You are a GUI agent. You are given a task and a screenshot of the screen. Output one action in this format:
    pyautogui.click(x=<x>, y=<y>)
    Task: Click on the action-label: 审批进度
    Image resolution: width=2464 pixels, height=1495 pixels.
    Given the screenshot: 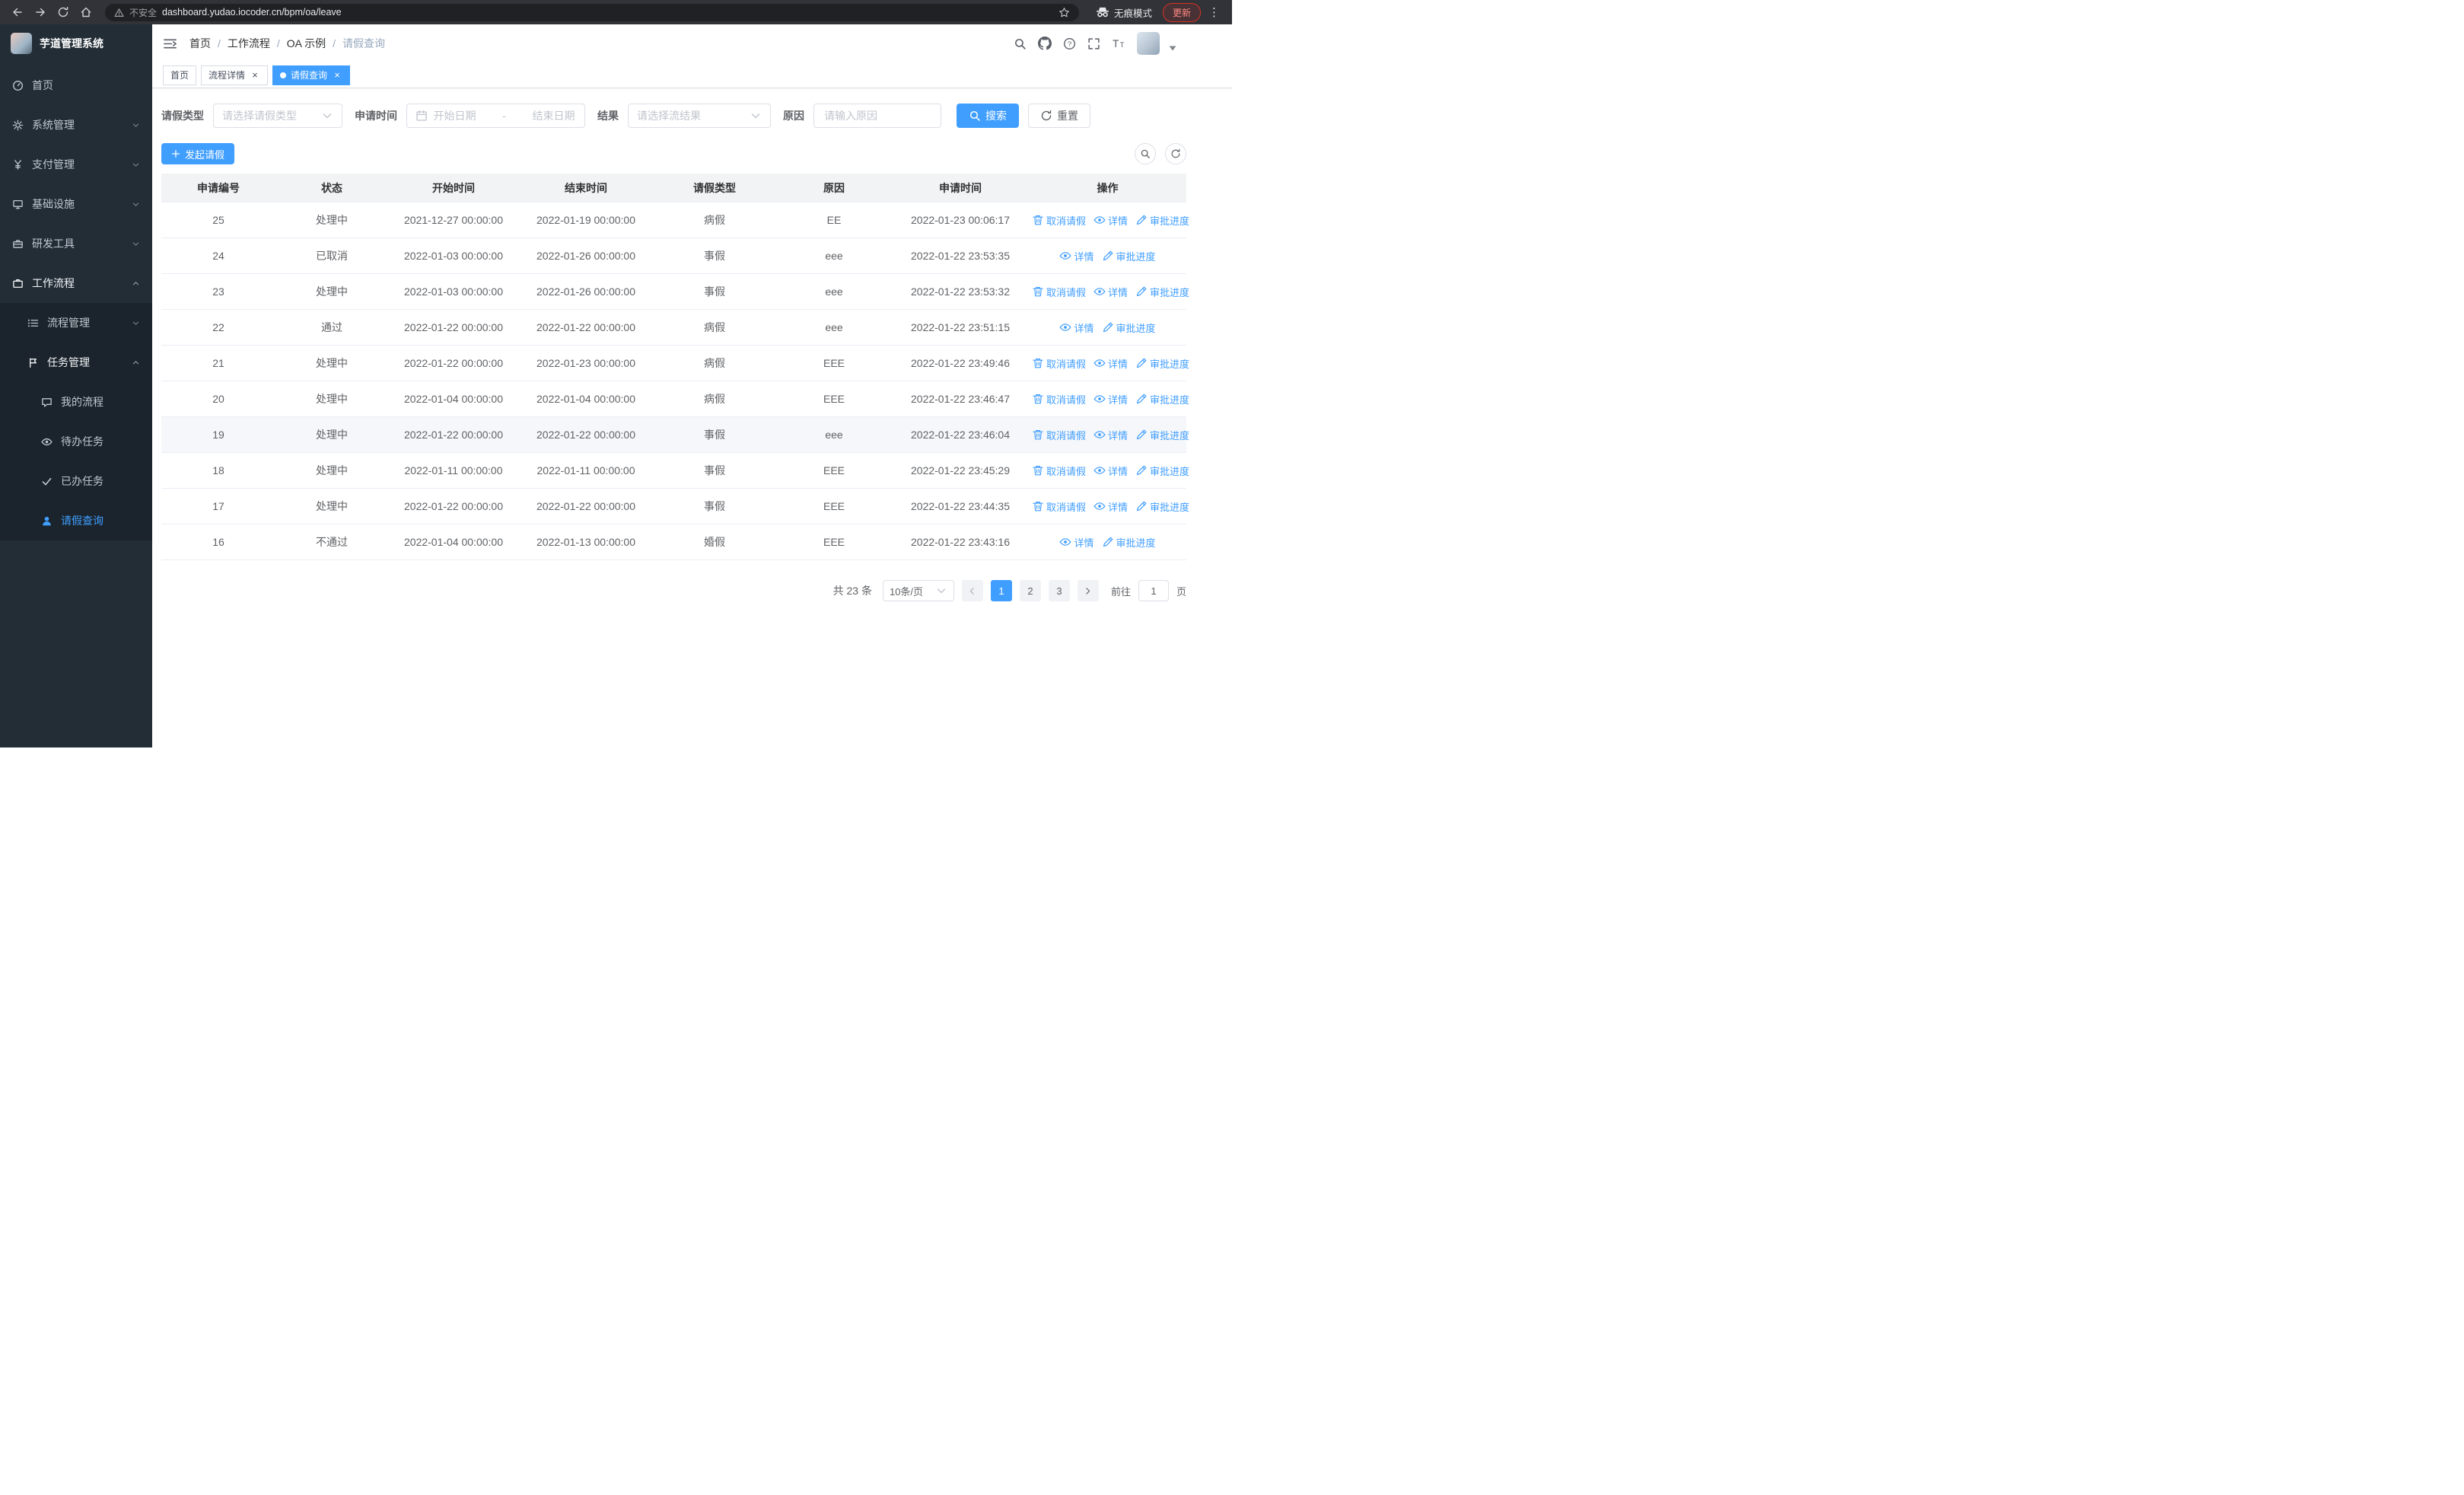 What is the action you would take?
    pyautogui.click(x=1170, y=292)
    